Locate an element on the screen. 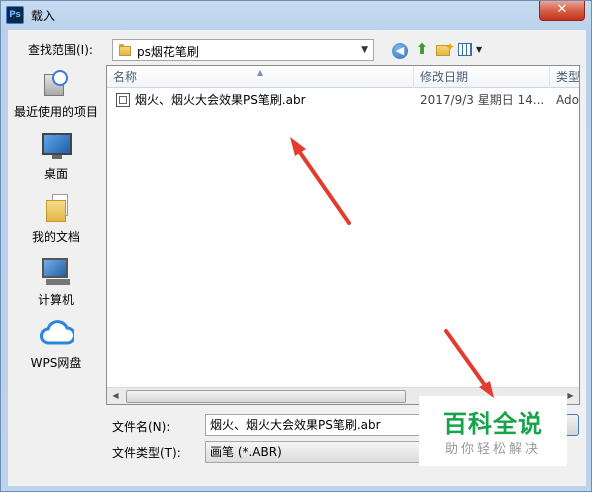 The width and height of the screenshot is (592, 493). watermark-logo: 百科全说 助你轻松解决 is located at coordinates (493, 431).